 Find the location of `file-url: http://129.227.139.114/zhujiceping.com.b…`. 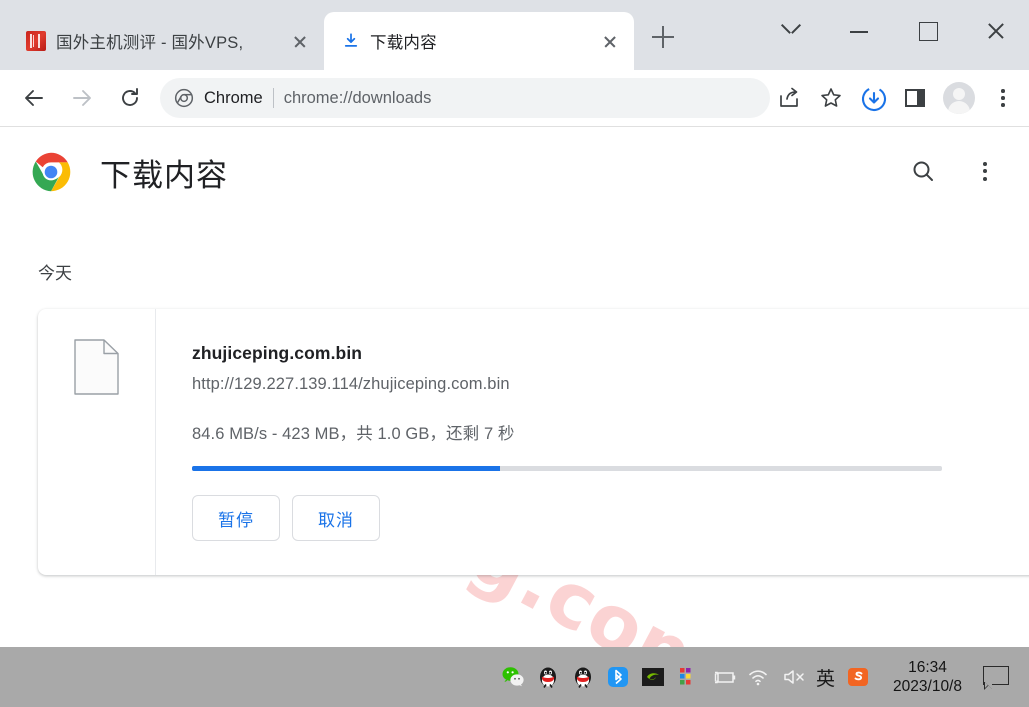

file-url: http://129.227.139.114/zhujiceping.com.b… is located at coordinates (351, 384).